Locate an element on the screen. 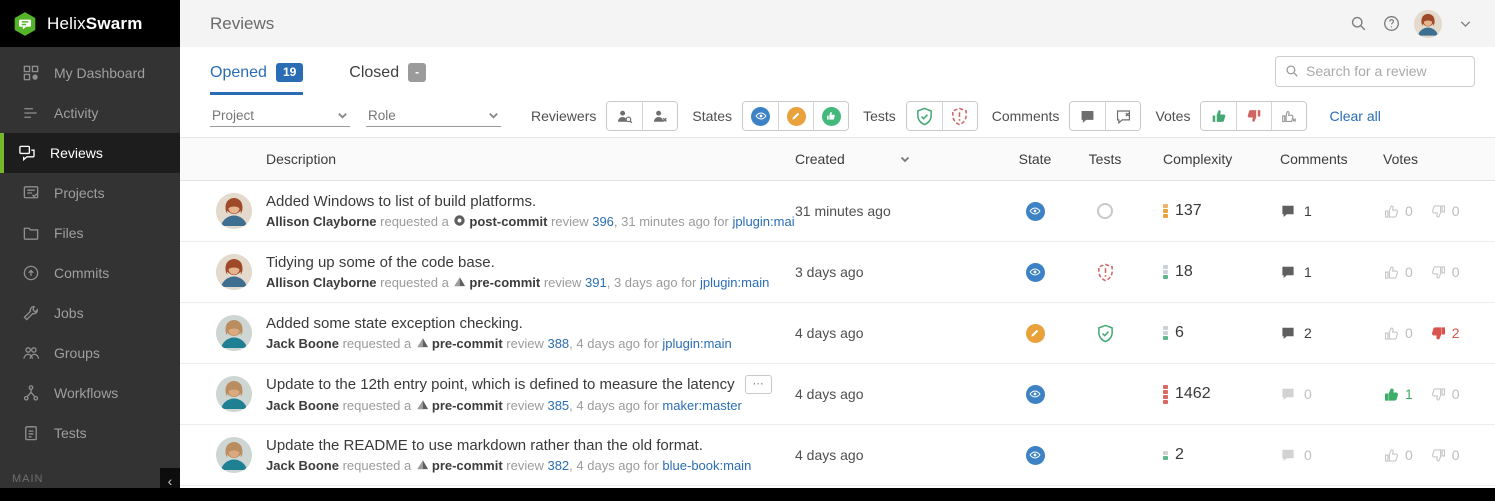  clipboard-icon is located at coordinates (31, 433).